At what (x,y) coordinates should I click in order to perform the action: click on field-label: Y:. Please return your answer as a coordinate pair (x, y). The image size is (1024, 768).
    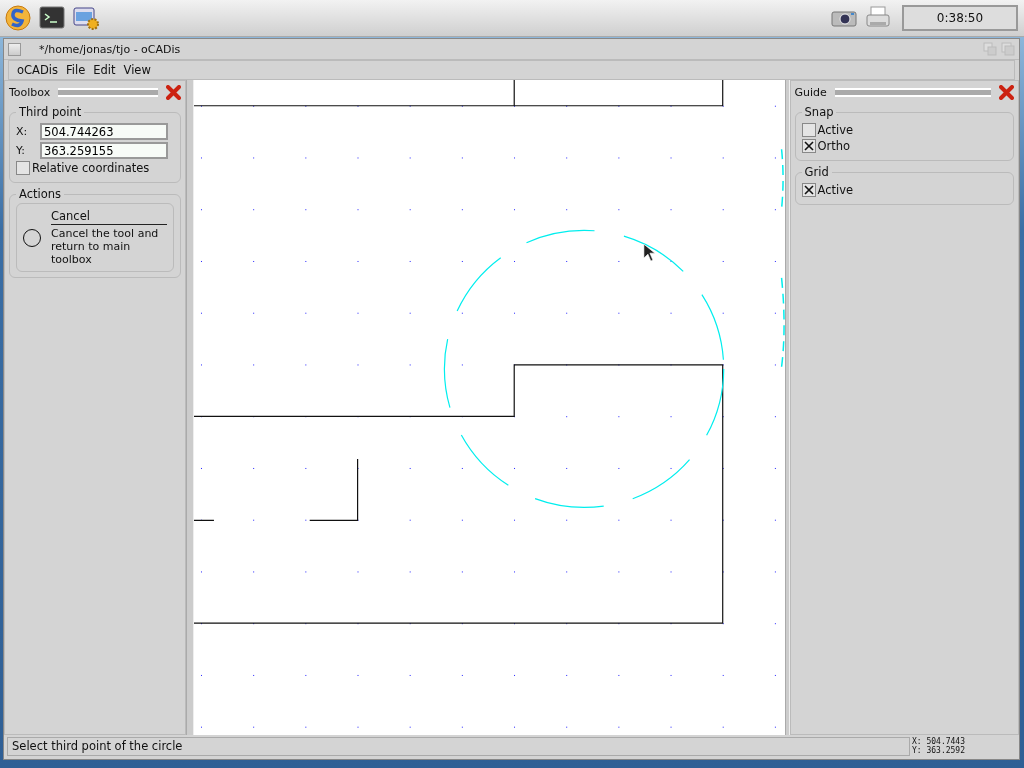
    Looking at the image, I should click on (21, 150).